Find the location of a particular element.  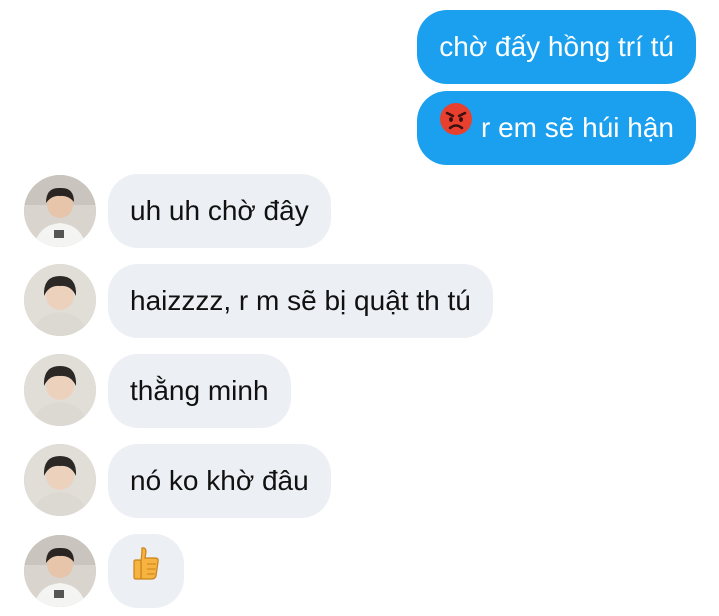

incoming-message-bubble: uh uh chờ đây is located at coordinates (219, 211).